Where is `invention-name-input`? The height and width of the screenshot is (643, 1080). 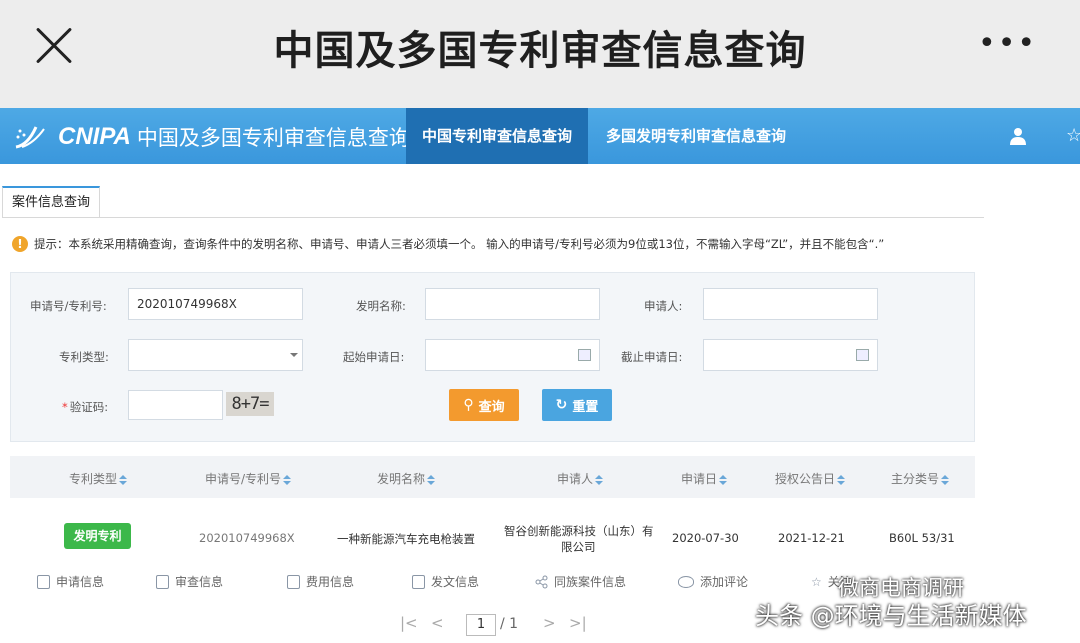 invention-name-input is located at coordinates (512, 304).